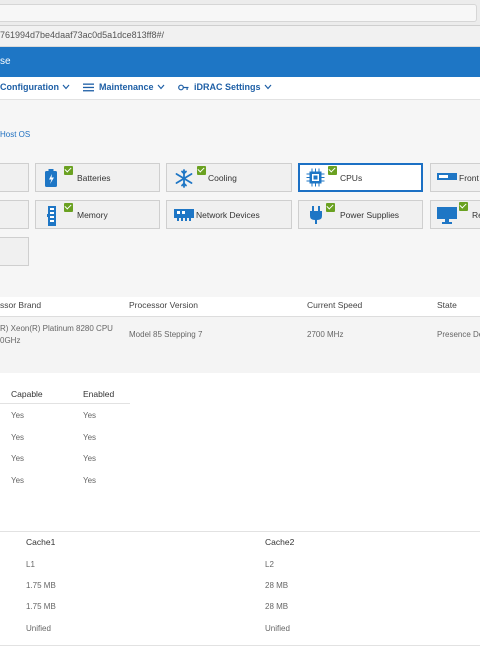 The height and width of the screenshot is (650, 480). Describe the element at coordinates (277, 628) in the screenshot. I see `cell-cache2: Unified` at that location.